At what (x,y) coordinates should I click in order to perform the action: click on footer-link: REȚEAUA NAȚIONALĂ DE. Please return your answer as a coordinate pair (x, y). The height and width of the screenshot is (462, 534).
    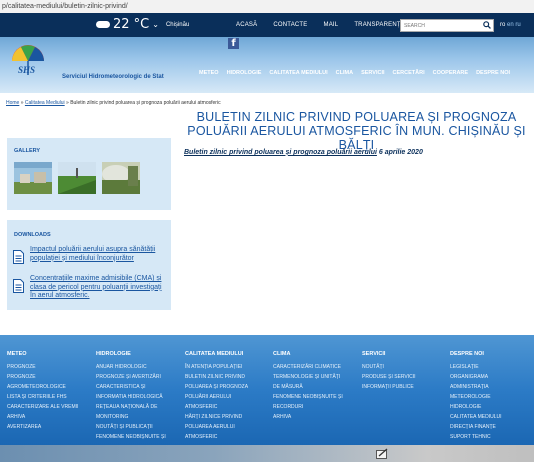
    Looking at the image, I should click on (131, 407).